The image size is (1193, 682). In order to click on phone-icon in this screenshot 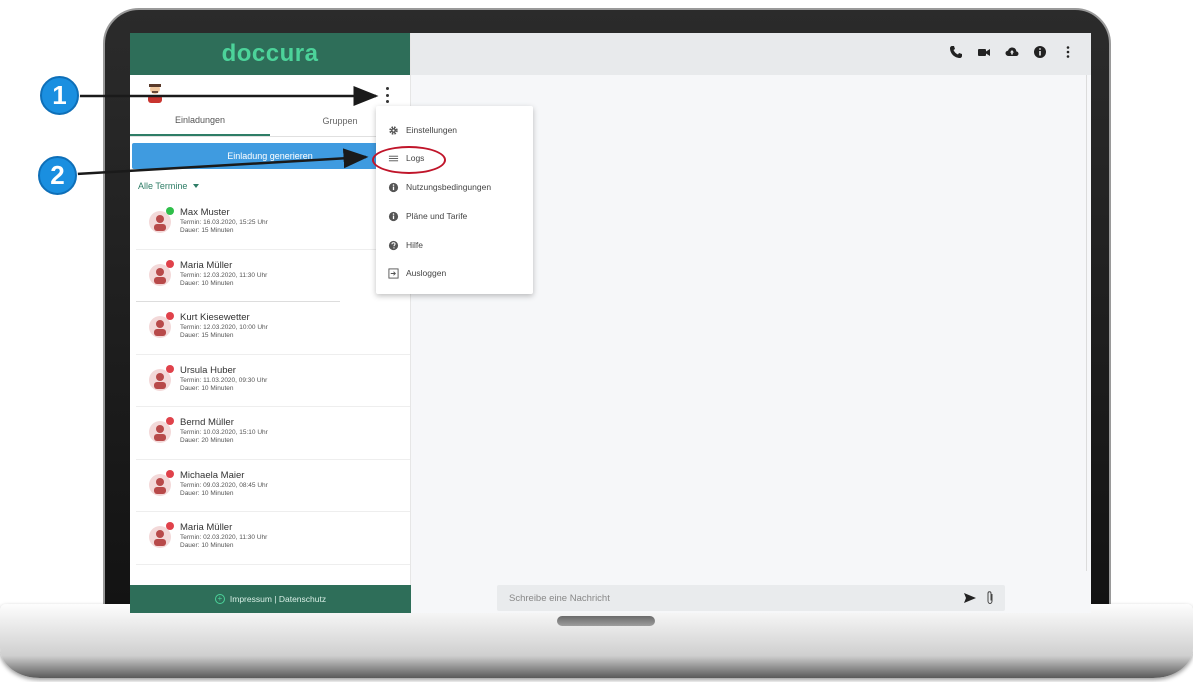, I will do `click(956, 52)`.